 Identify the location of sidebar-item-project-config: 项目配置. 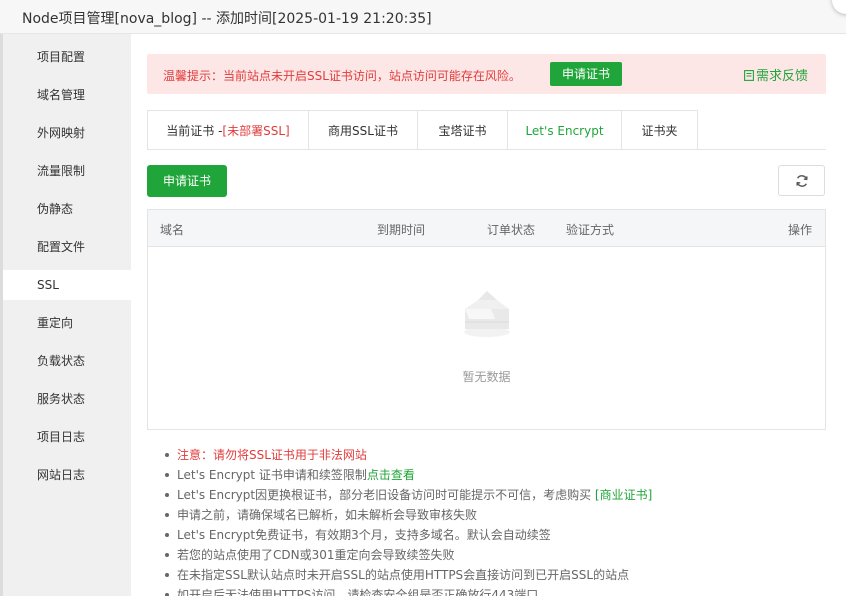
(67, 57).